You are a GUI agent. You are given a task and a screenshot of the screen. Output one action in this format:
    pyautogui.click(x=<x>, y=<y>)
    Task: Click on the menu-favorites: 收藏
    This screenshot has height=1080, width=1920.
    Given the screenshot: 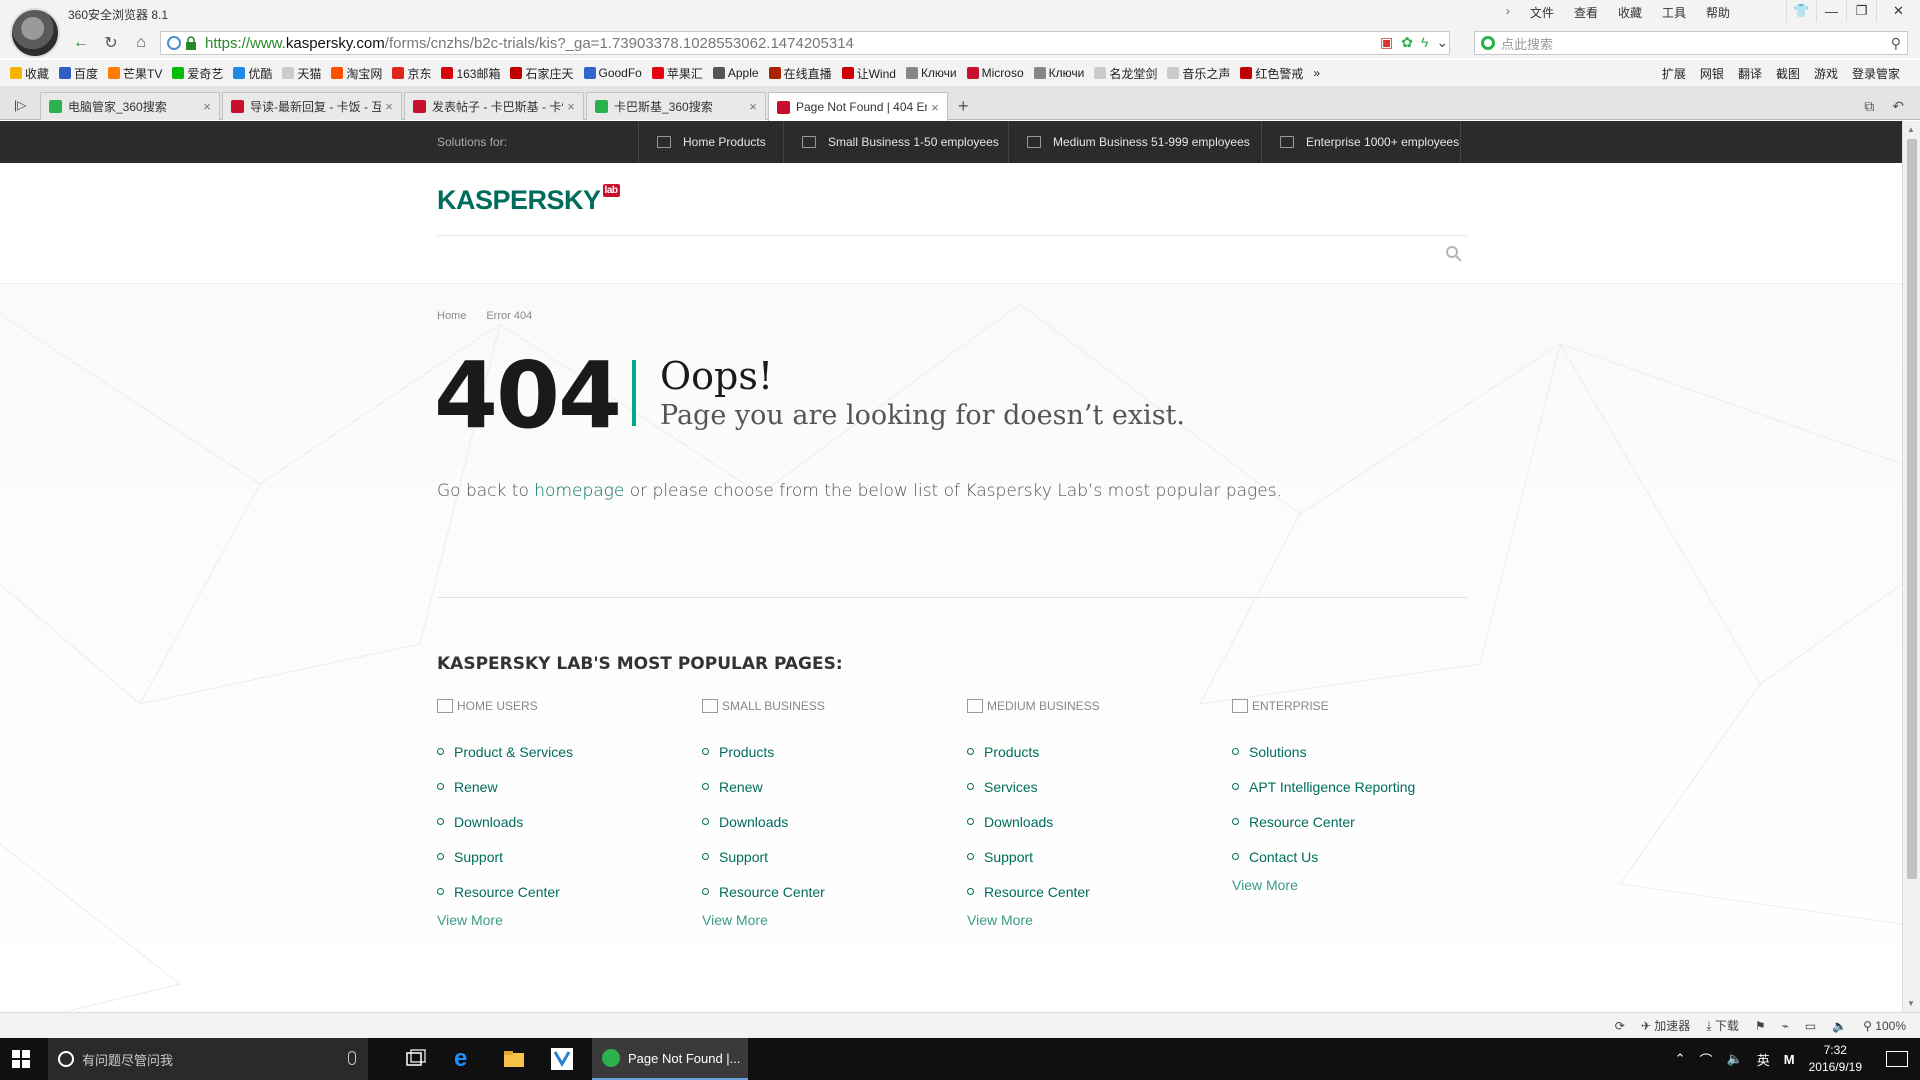 What is the action you would take?
    pyautogui.click(x=1630, y=12)
    